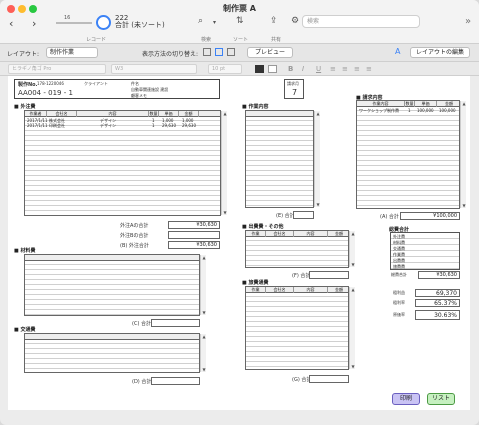 The height and width of the screenshot is (425, 479). I want to click on layout-select: 制作作業, so click(72, 52).